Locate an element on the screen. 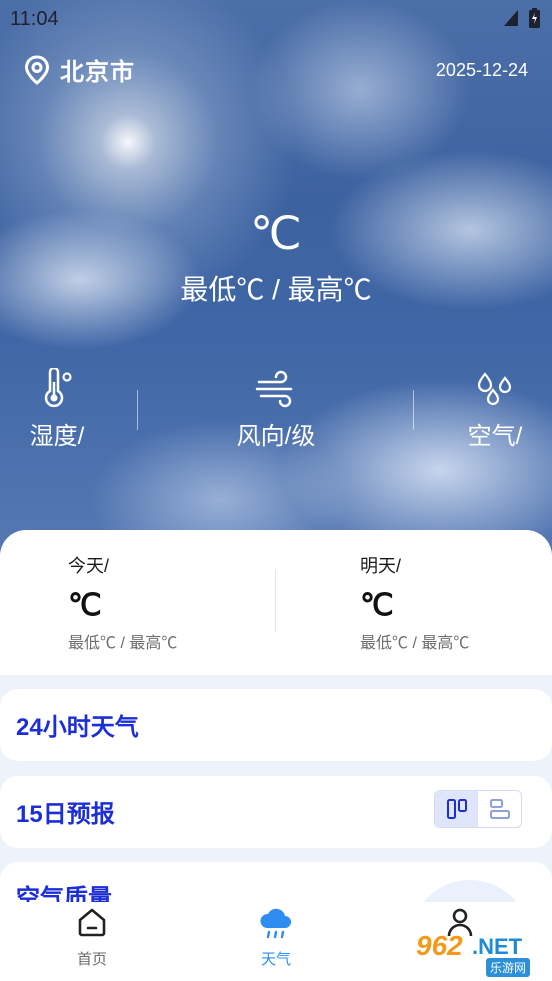 The width and height of the screenshot is (552, 981). air-label: 空气/ is located at coordinates (495, 436).